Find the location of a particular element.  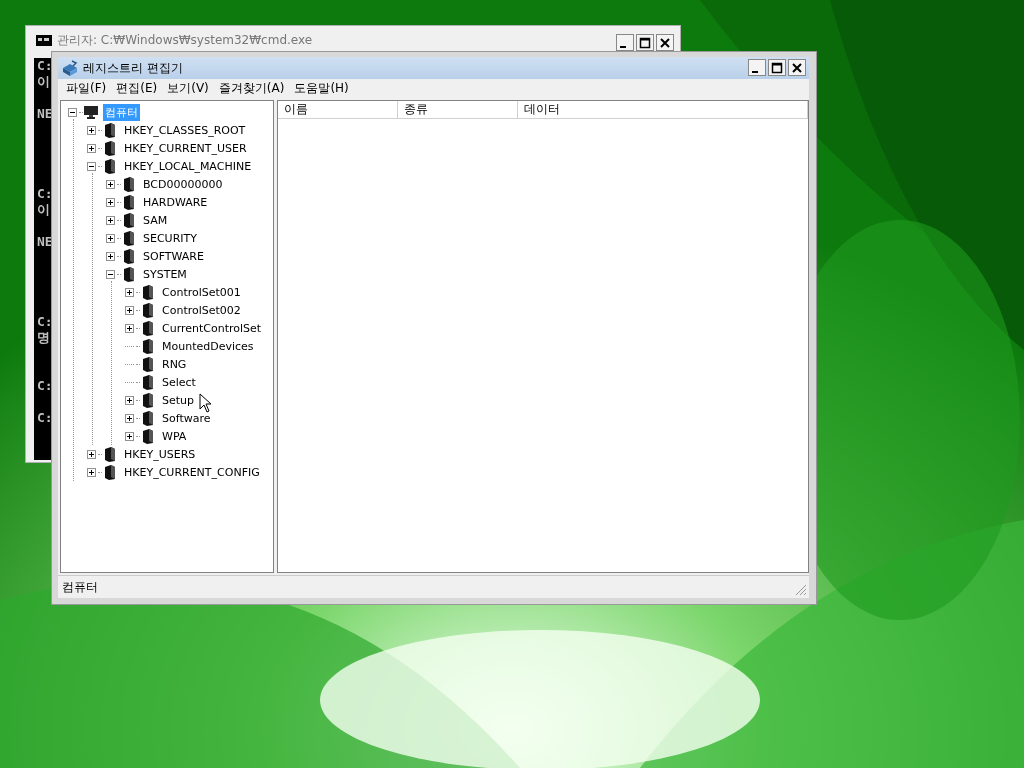

menu-item: 보기(V) is located at coordinates (189, 88).